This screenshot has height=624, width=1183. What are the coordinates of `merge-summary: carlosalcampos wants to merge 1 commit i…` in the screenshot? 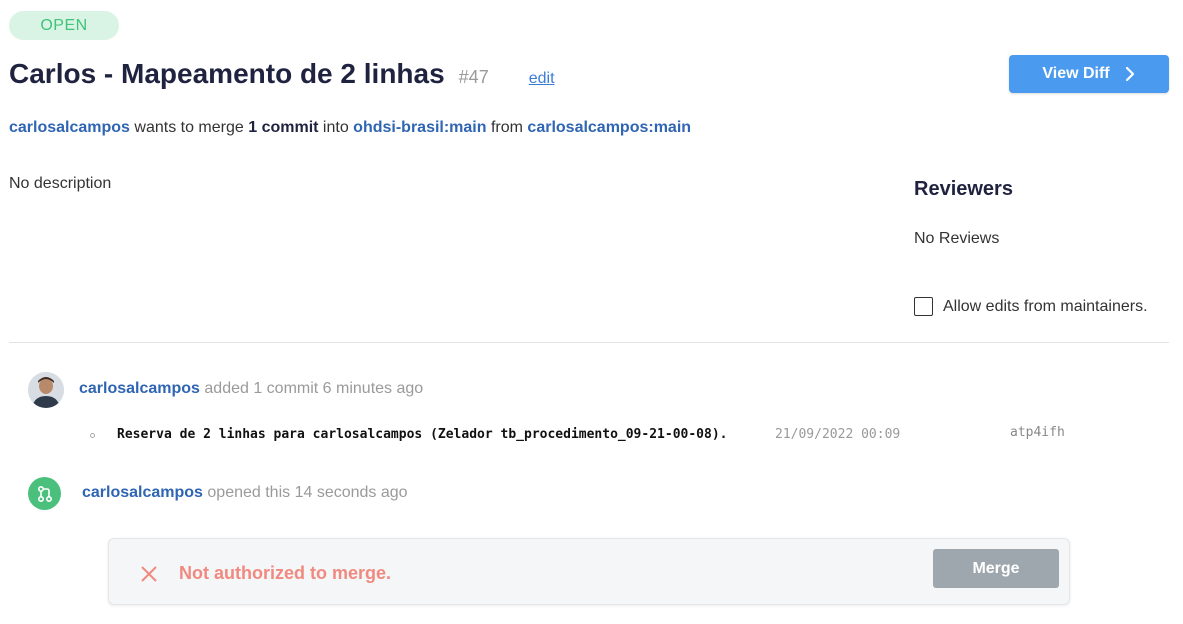 It's located at (350, 128).